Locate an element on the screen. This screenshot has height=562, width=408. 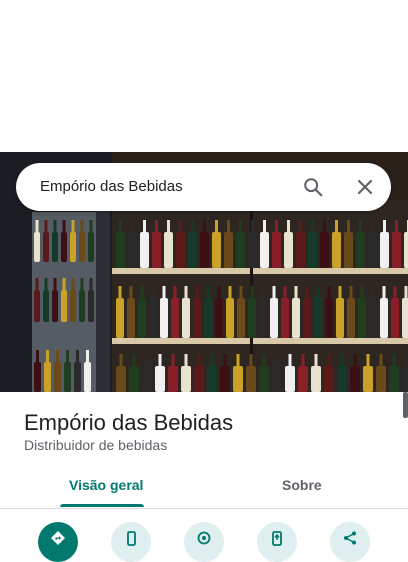
place-category: Distribuidor de bebidas is located at coordinates (95, 445).